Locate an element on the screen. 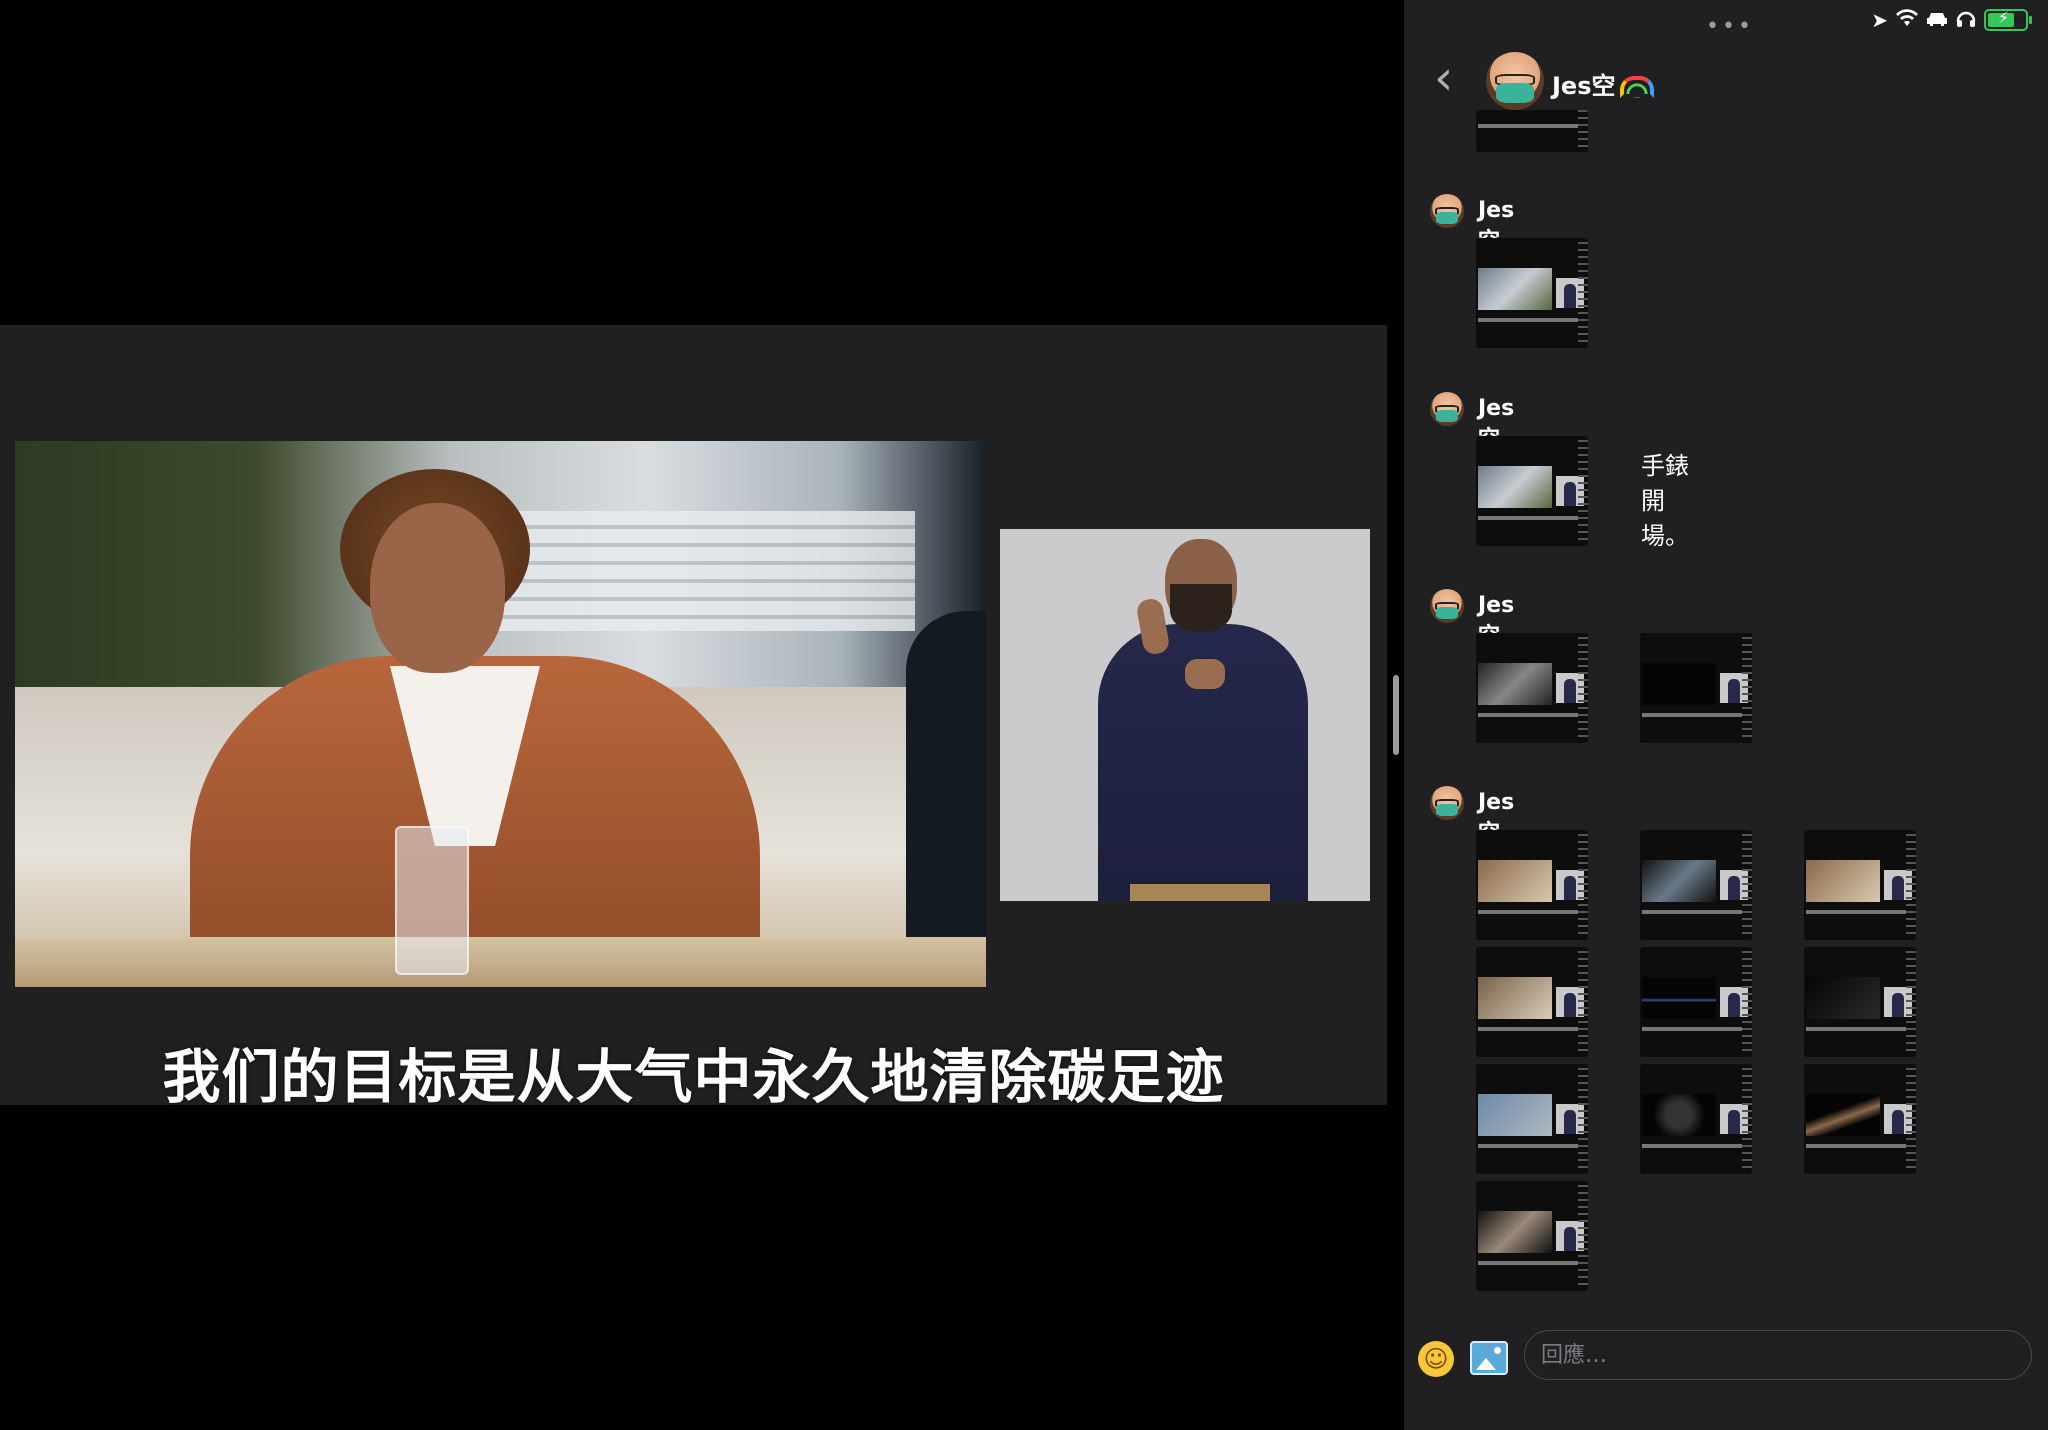 The height and width of the screenshot is (1430, 2048). chat-title: Jes空 is located at coordinates (1603, 83).